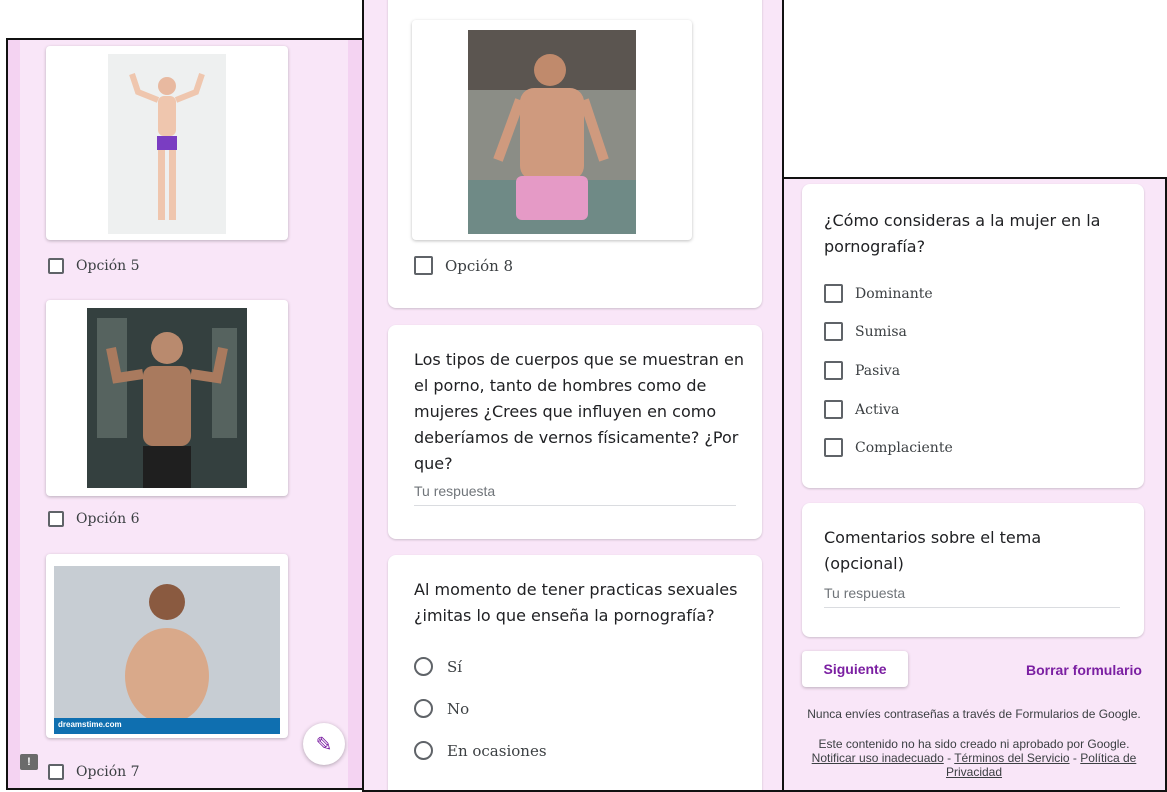 The image size is (1167, 792). I want to click on comments-answer-input: Tu respuesta, so click(972, 596).